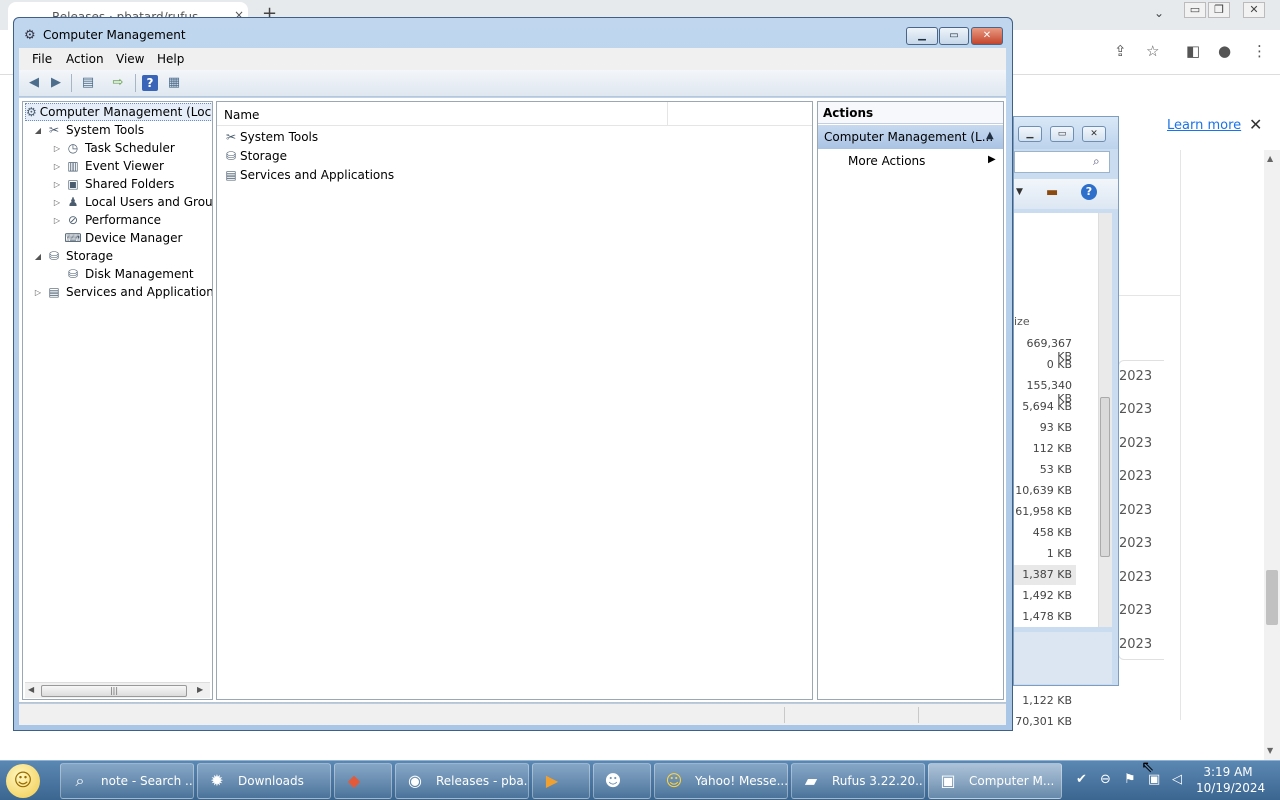  Describe the element at coordinates (56, 83) in the screenshot. I see `forward-arrow-icon: ▶` at that location.